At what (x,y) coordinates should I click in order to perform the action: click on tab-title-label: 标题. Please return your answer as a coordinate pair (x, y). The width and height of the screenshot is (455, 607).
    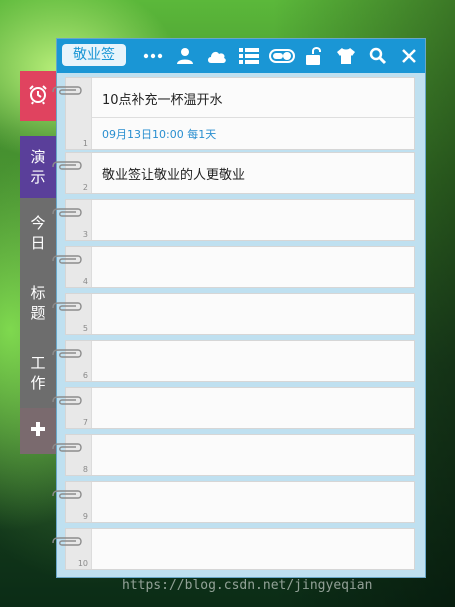
    Looking at the image, I should click on (38, 303).